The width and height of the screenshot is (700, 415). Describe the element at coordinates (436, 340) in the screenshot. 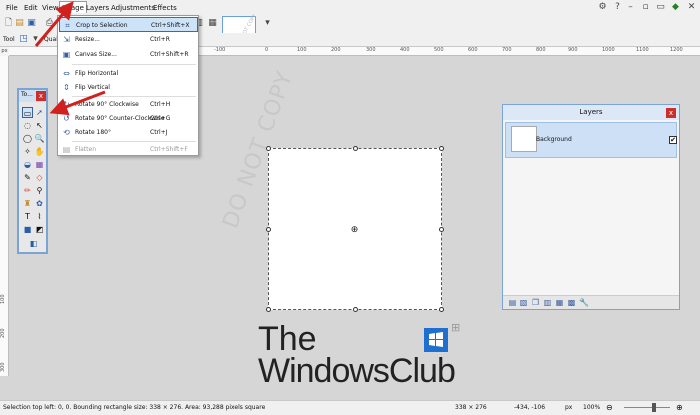

I see `windows-logo-icon` at that location.